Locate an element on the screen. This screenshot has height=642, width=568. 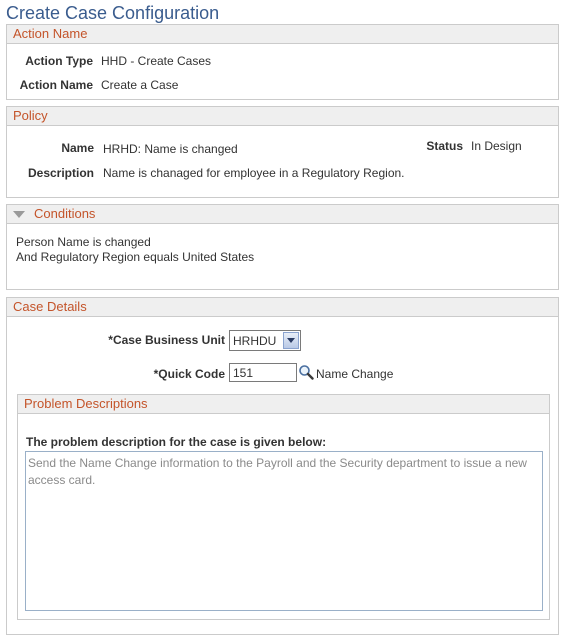
condition-line-1: Person Name is changed is located at coordinates (83, 242).